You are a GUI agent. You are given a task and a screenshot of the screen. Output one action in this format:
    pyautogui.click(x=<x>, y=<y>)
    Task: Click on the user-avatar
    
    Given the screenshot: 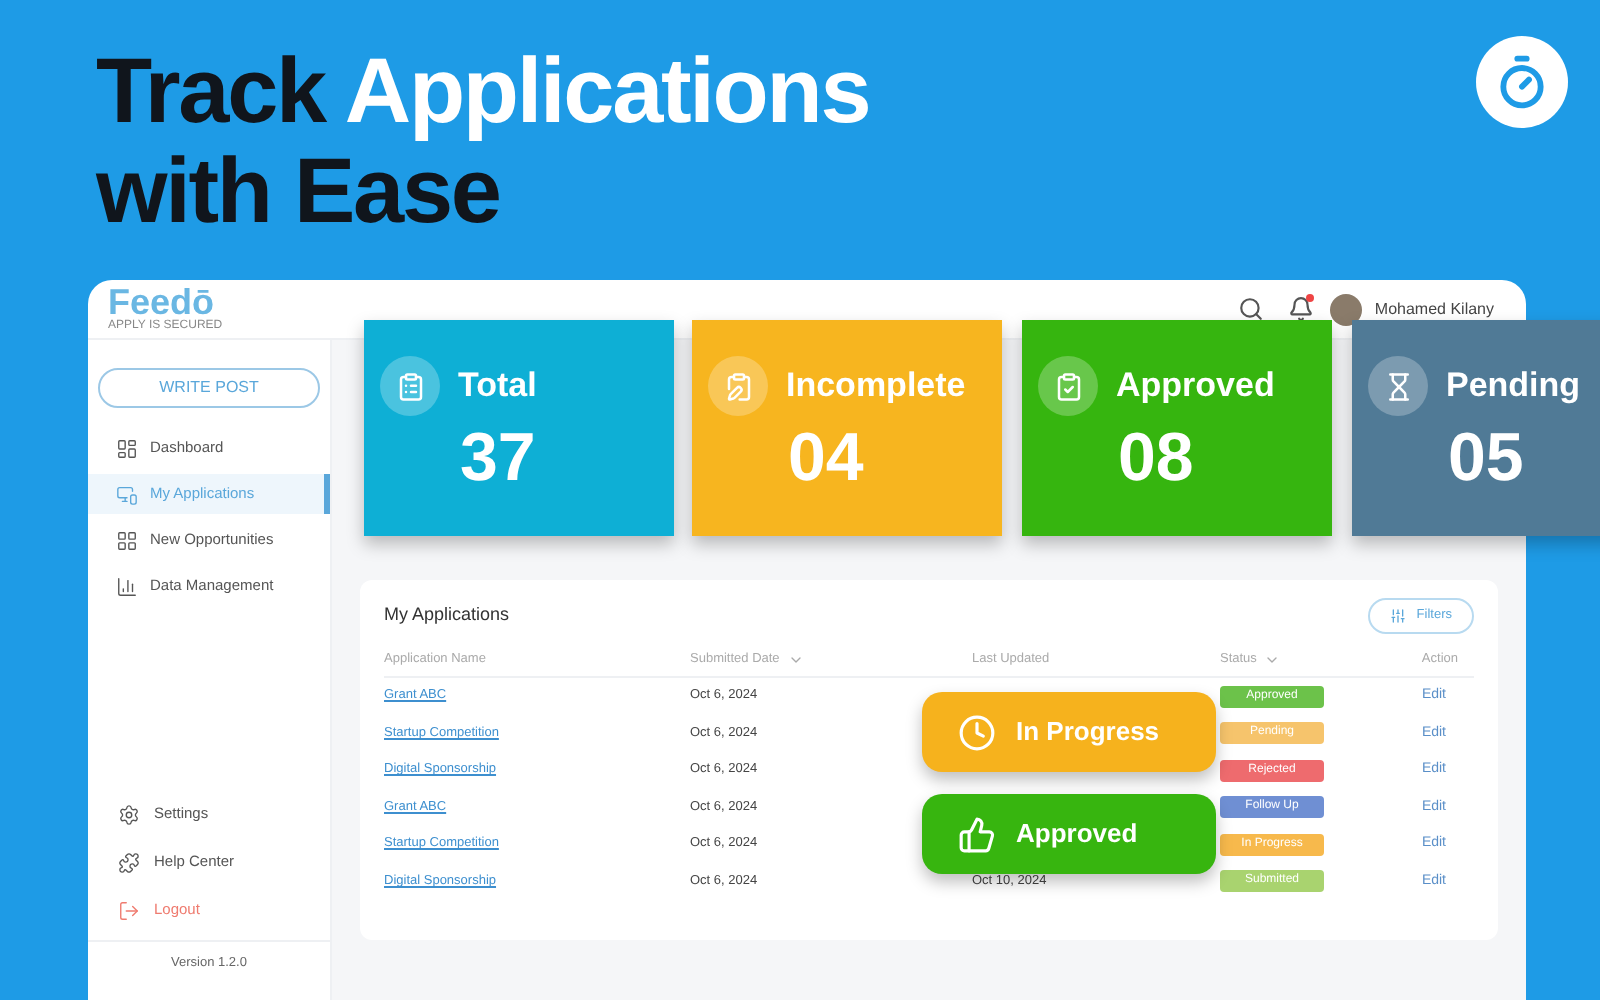 What is the action you would take?
    pyautogui.click(x=1346, y=309)
    